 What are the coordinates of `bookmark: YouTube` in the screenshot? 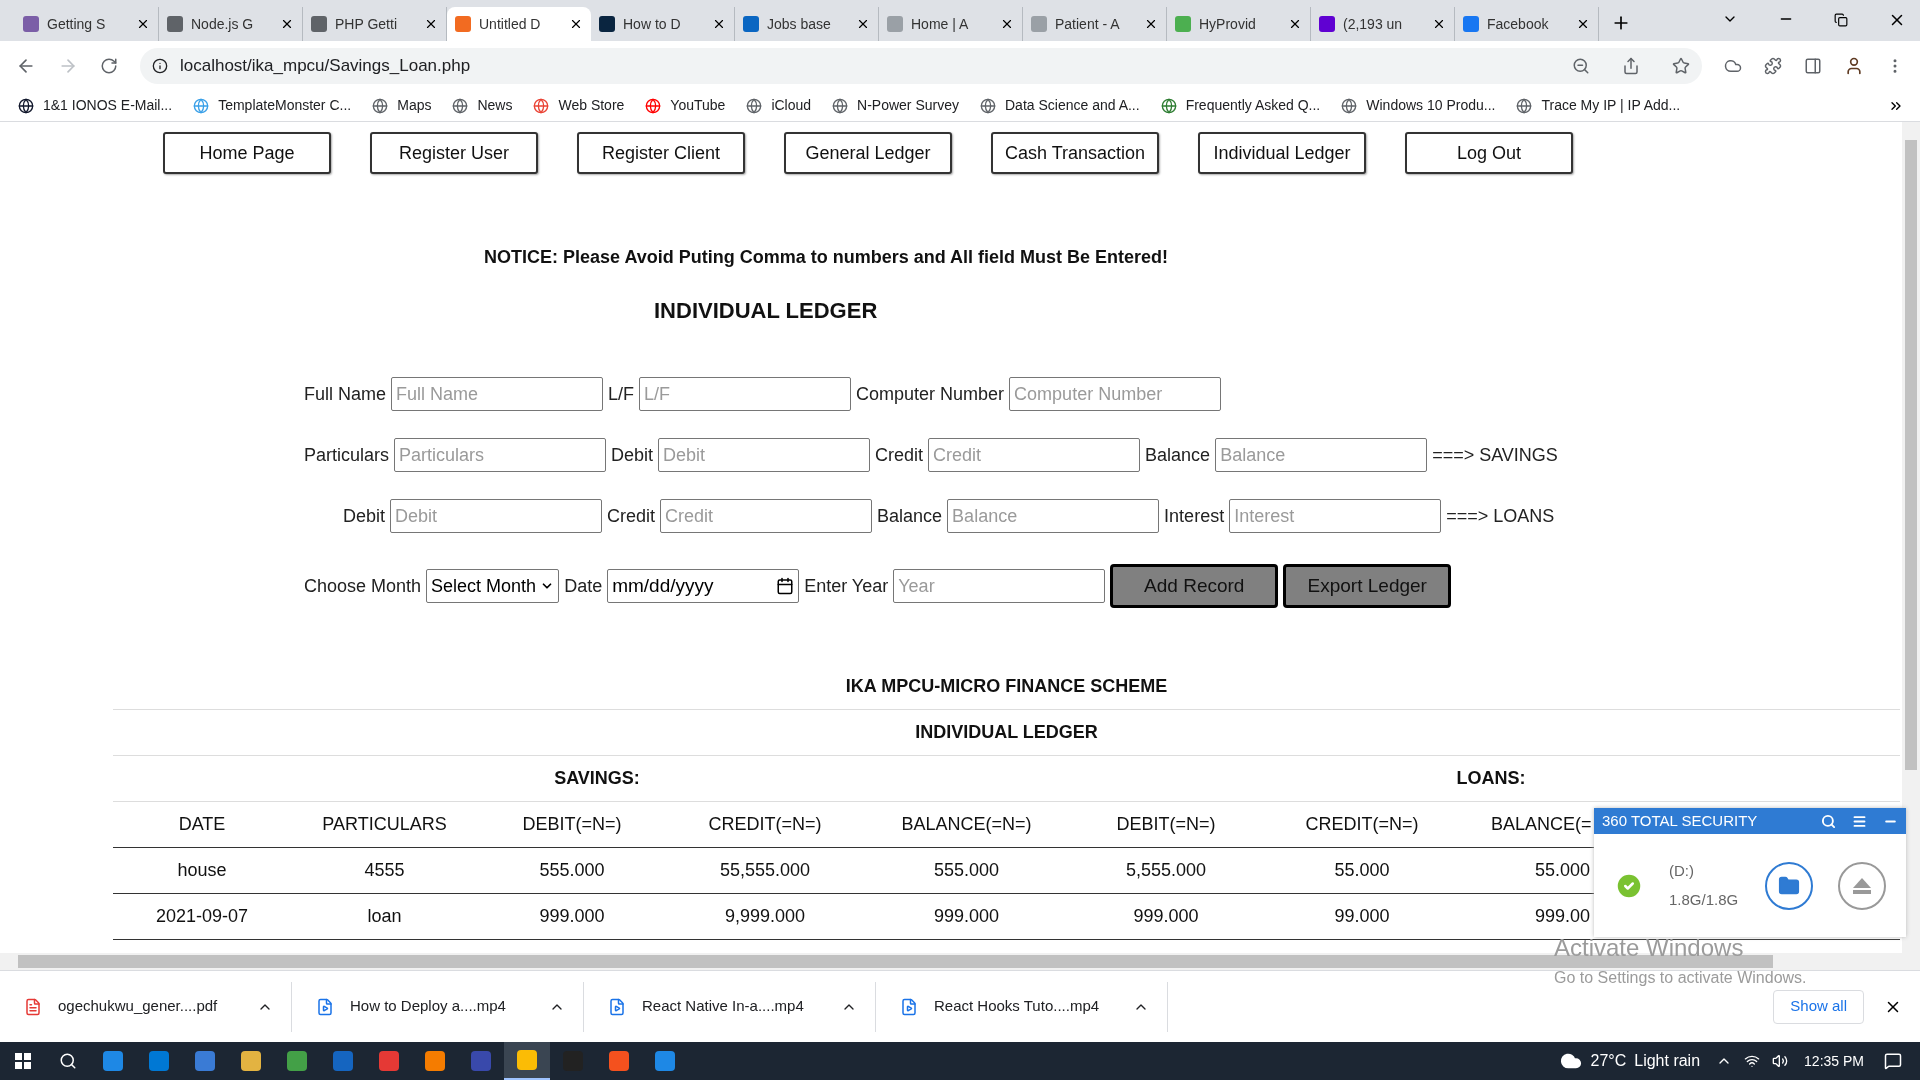 It's located at (685, 105).